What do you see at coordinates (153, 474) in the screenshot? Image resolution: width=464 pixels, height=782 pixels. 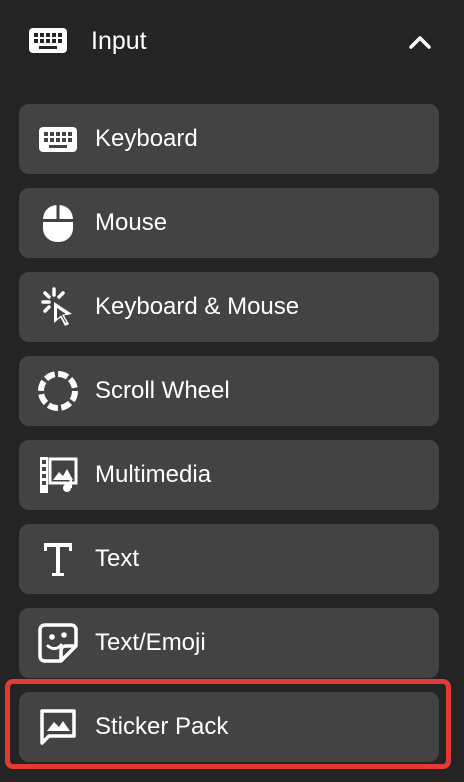 I see `menu-item-label: Multimedia` at bounding box center [153, 474].